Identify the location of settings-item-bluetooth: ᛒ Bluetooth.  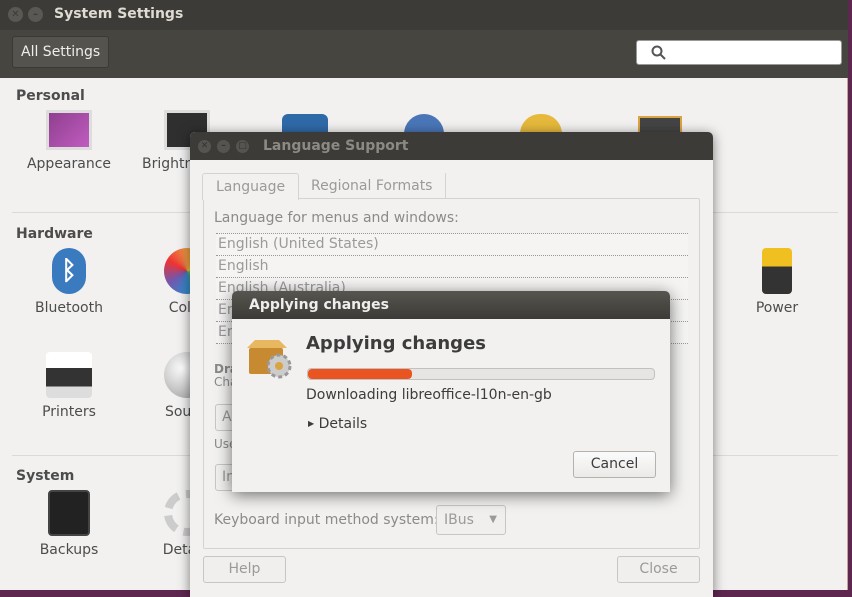
(69, 282).